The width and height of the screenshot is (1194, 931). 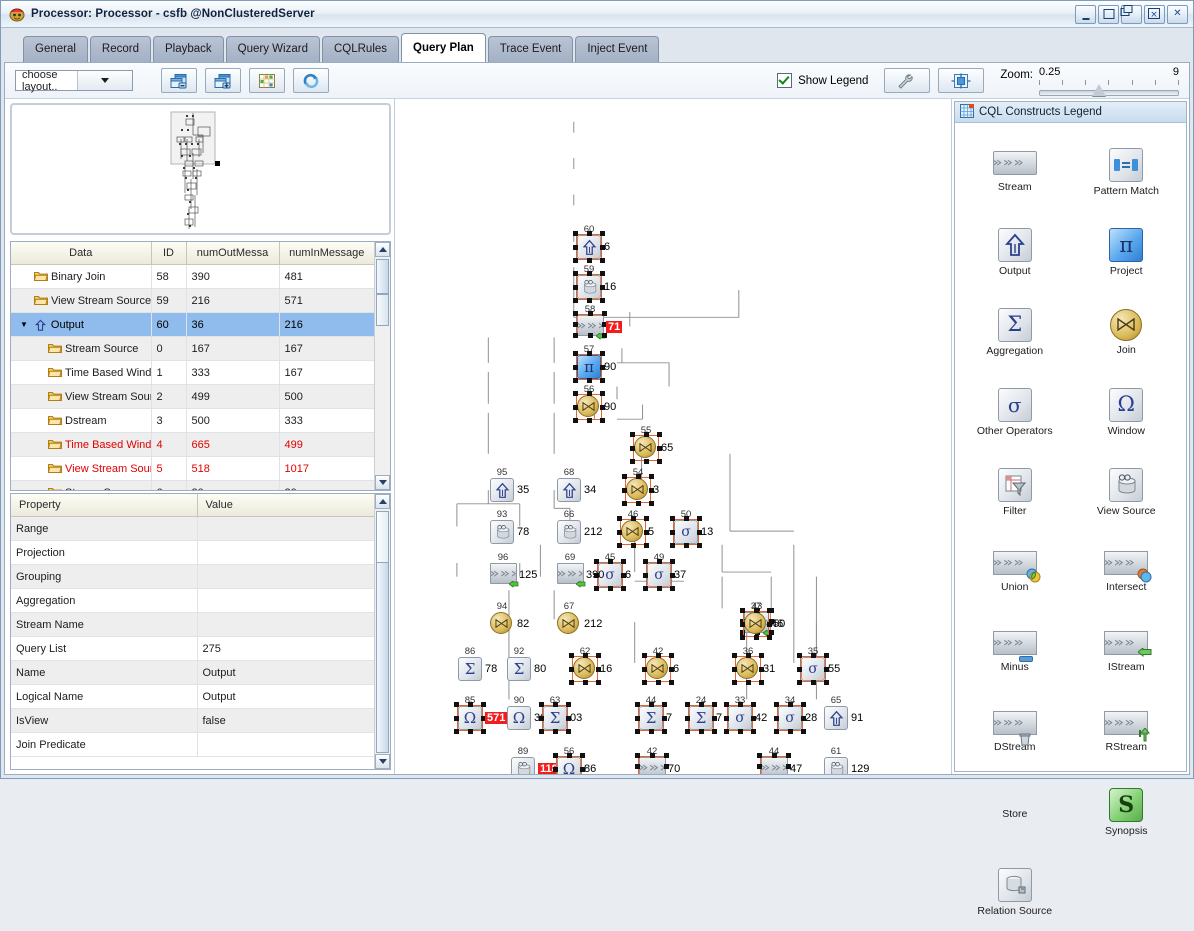 What do you see at coordinates (382, 501) in the screenshot?
I see `prop-scroll-up-button` at bounding box center [382, 501].